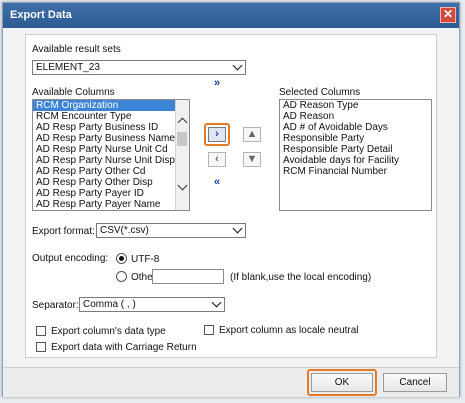  I want to click on close-button: ✕, so click(448, 15).